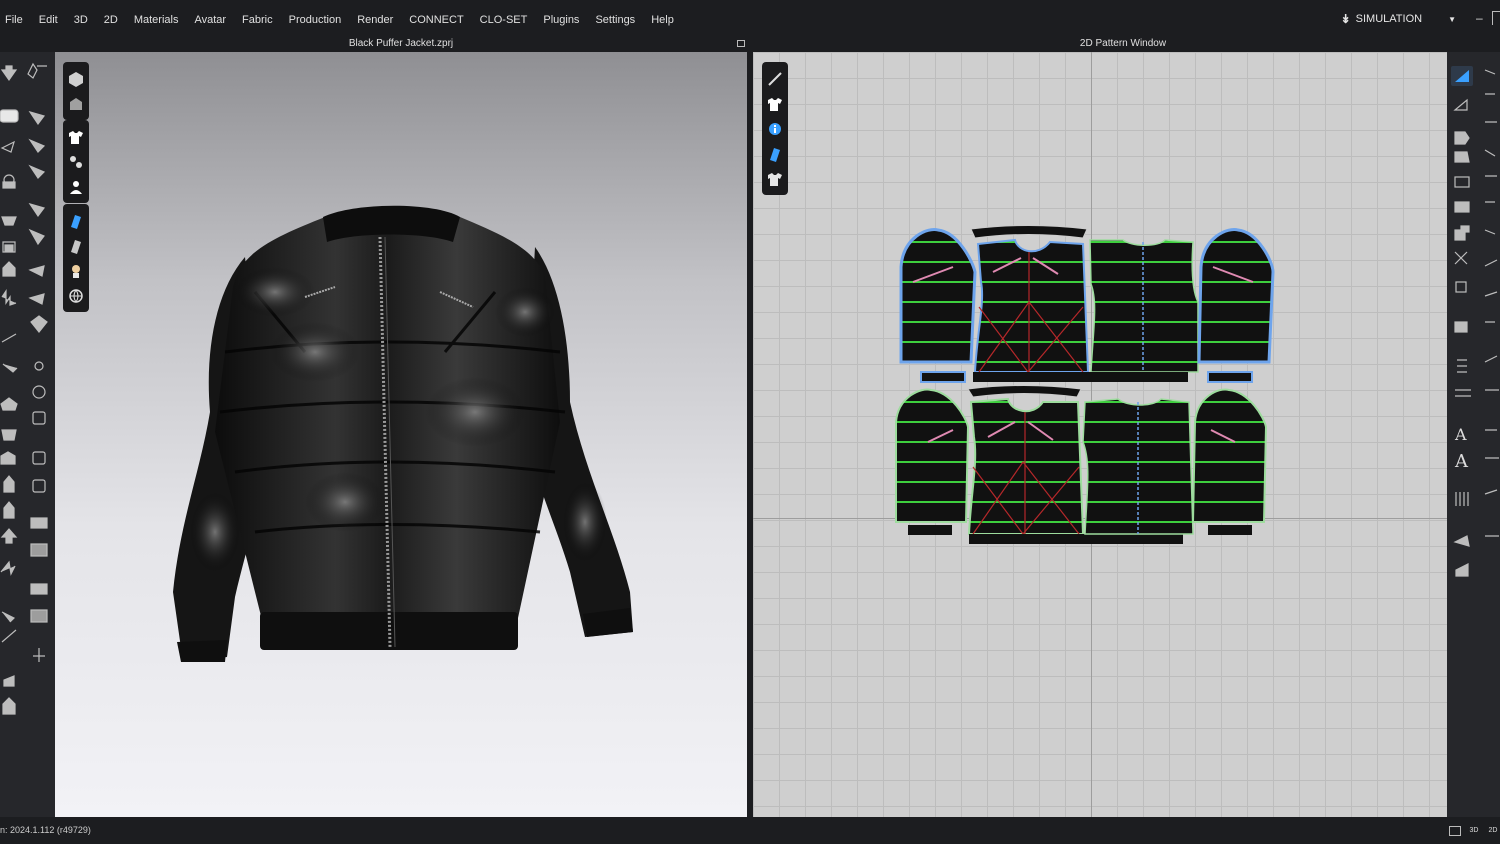 The width and height of the screenshot is (1500, 844). I want to click on menu-production: Production, so click(315, 19).